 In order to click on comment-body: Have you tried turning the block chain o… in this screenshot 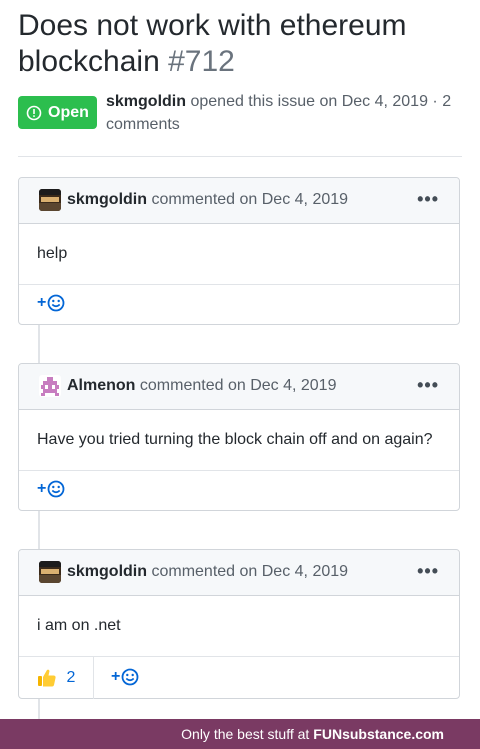, I will do `click(239, 440)`.